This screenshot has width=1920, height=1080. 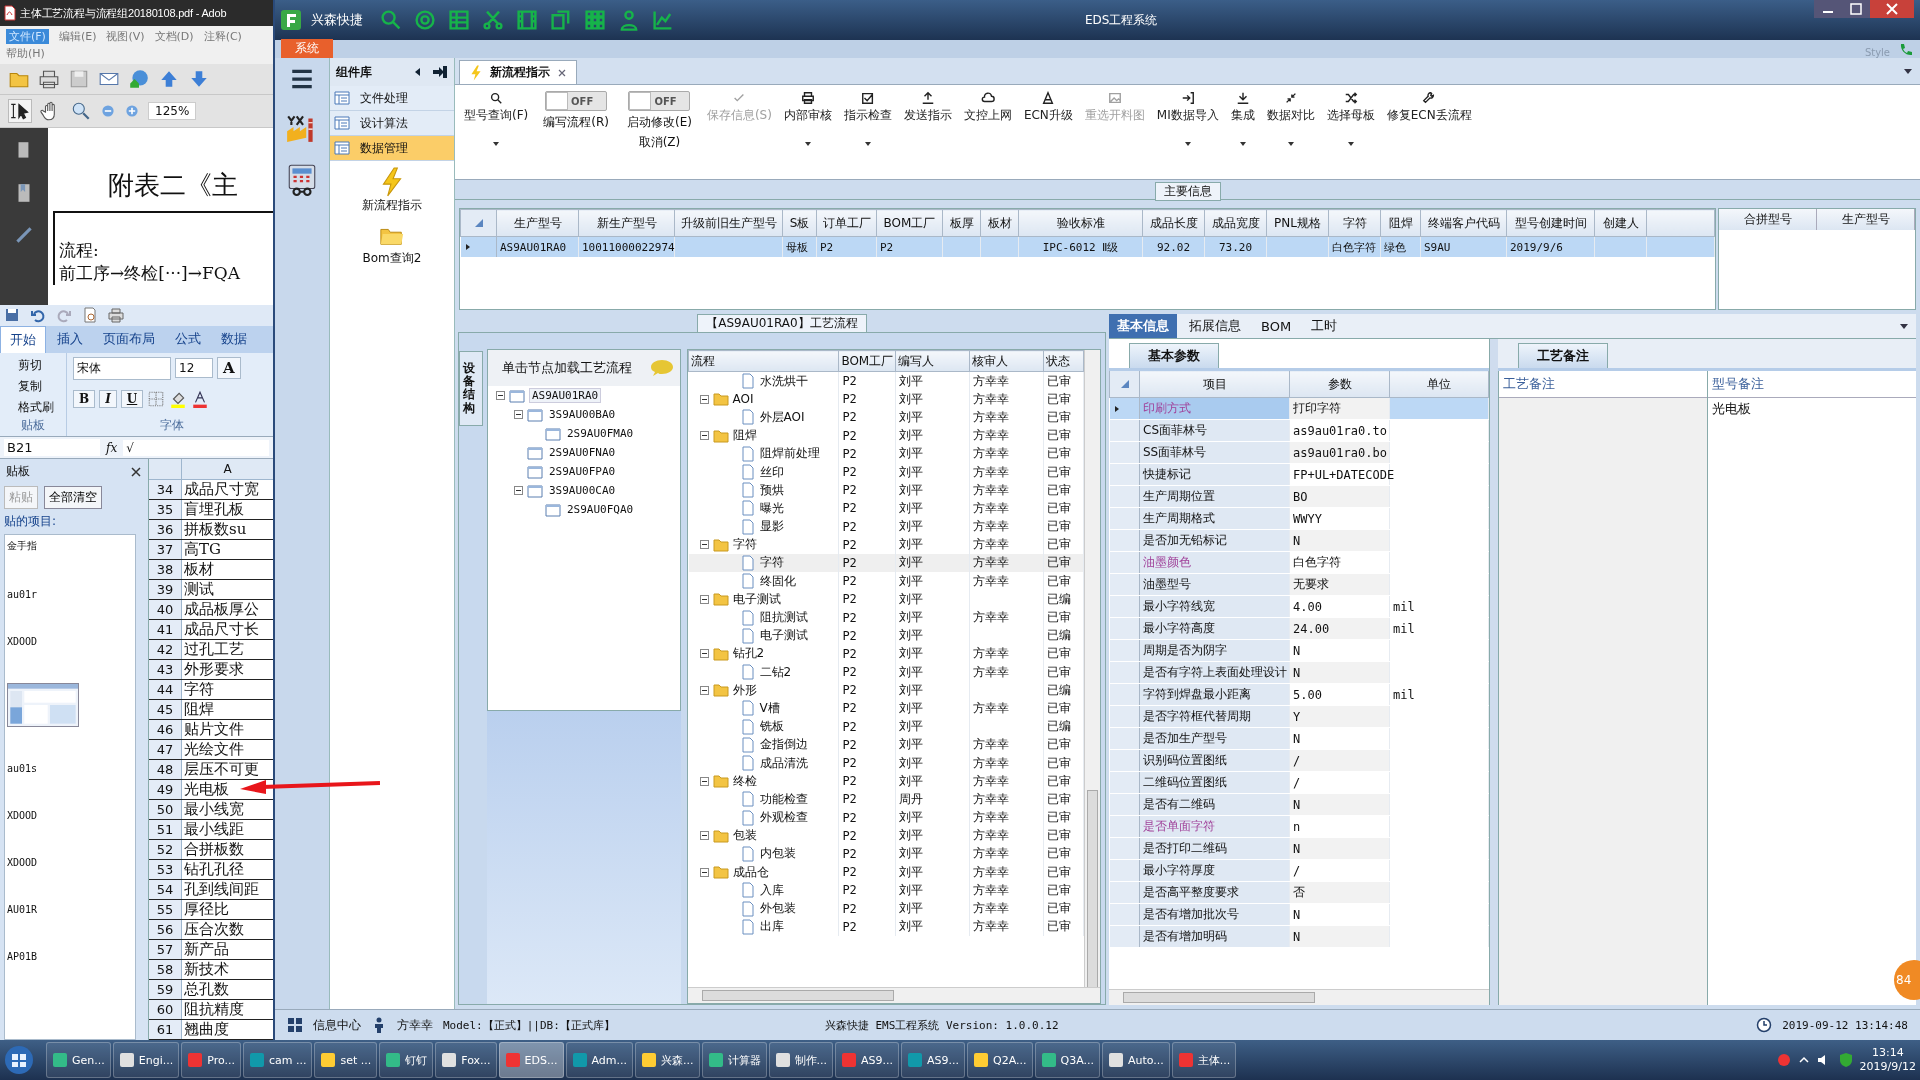 I want to click on table-cell: 孔到线间距, so click(x=220, y=889).